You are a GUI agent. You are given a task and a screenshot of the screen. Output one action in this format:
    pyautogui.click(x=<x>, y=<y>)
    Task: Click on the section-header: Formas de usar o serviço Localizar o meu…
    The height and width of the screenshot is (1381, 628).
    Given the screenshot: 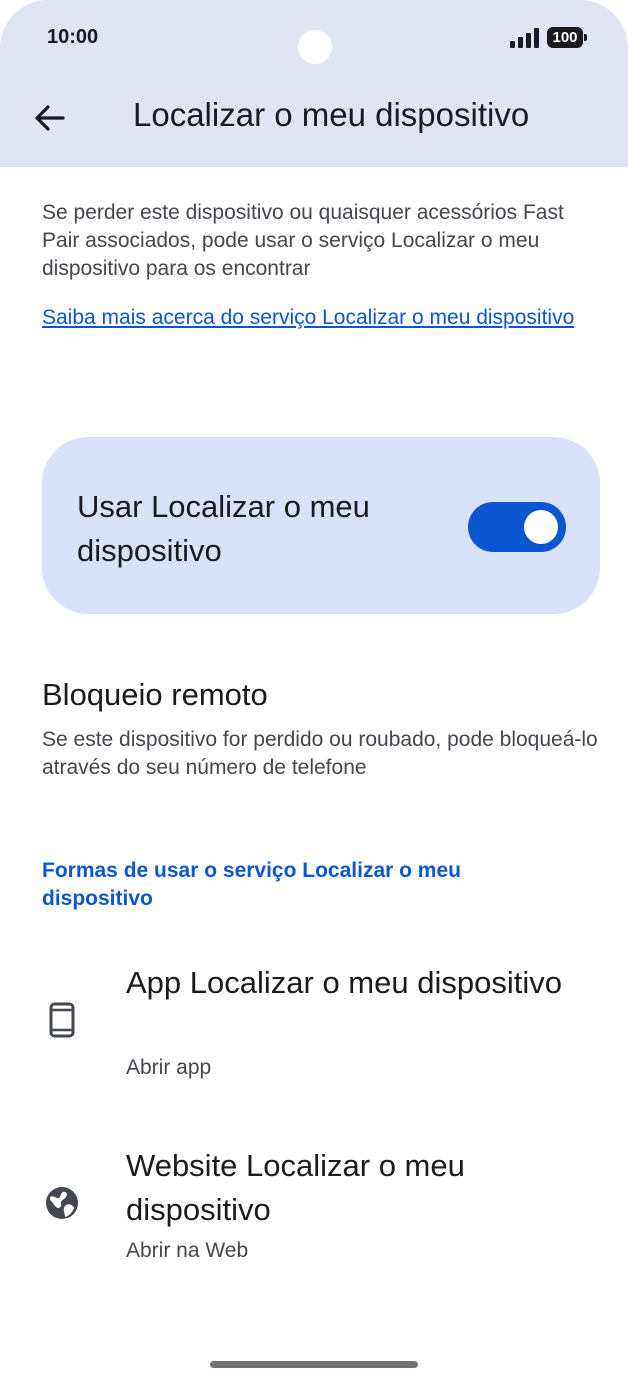 What is the action you would take?
    pyautogui.click(x=251, y=884)
    